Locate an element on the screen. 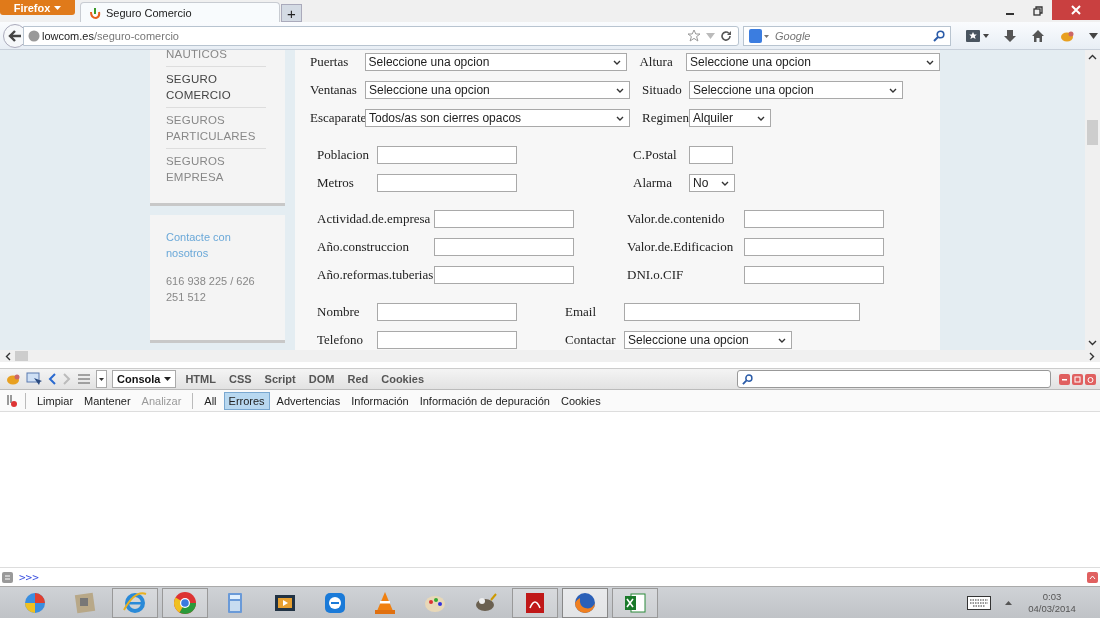 This screenshot has width=1100, height=618. field-label: Situado is located at coordinates (662, 90).